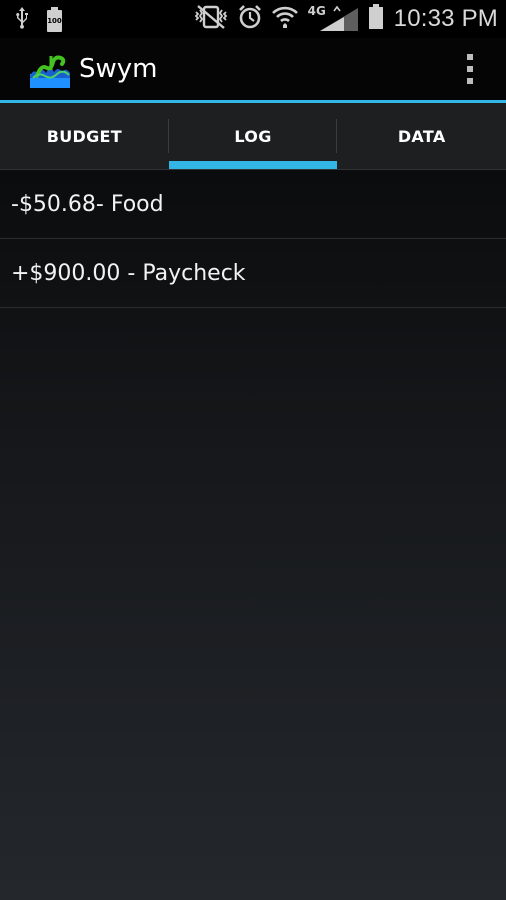  I want to click on action-bar: Swym, so click(253, 69).